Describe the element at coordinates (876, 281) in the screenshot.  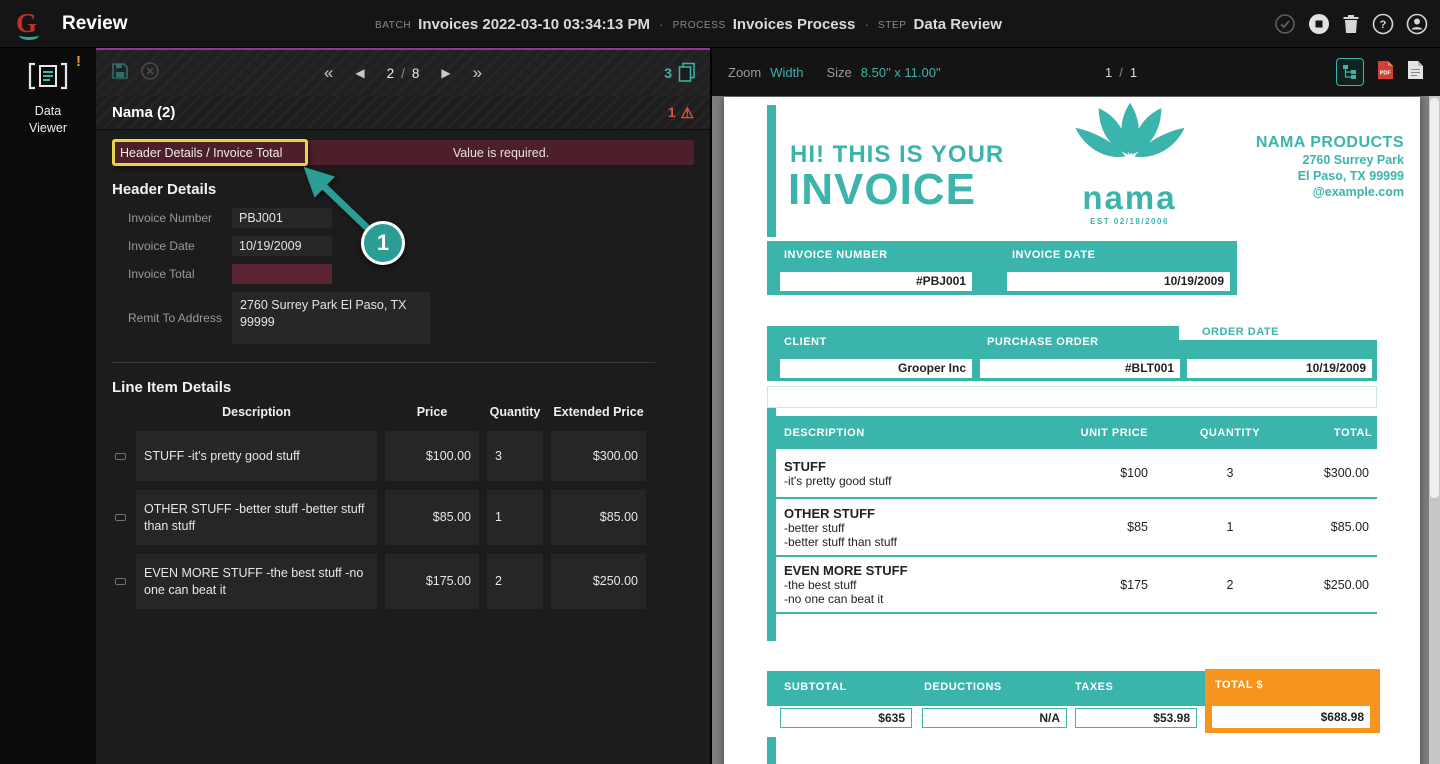
I see `invoice-number-value: #PBJ001` at that location.